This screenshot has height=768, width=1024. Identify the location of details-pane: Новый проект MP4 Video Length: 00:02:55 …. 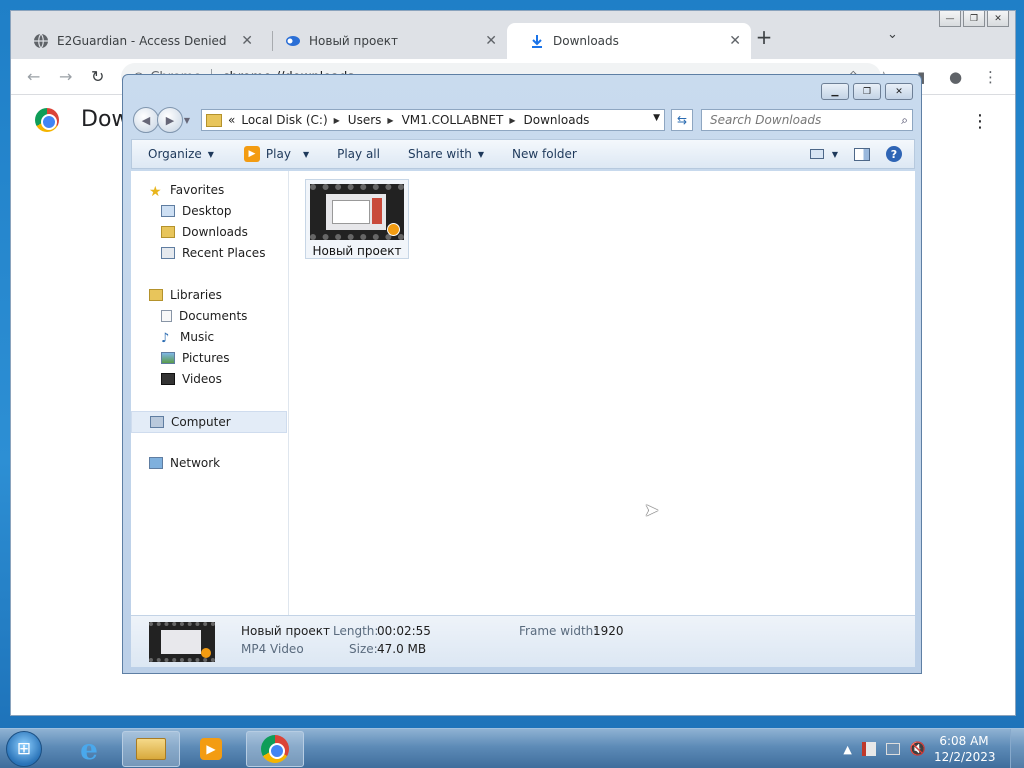
(523, 641).